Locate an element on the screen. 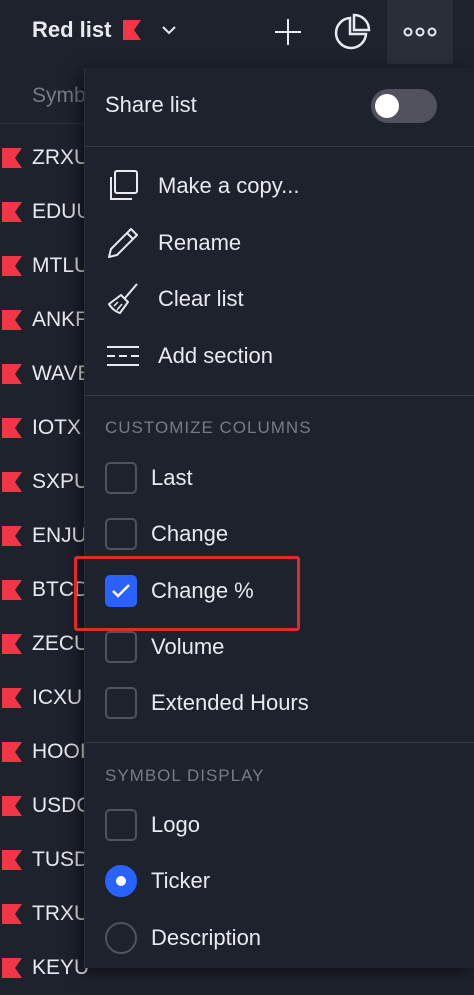  column-option-last: Last is located at coordinates (279, 478).